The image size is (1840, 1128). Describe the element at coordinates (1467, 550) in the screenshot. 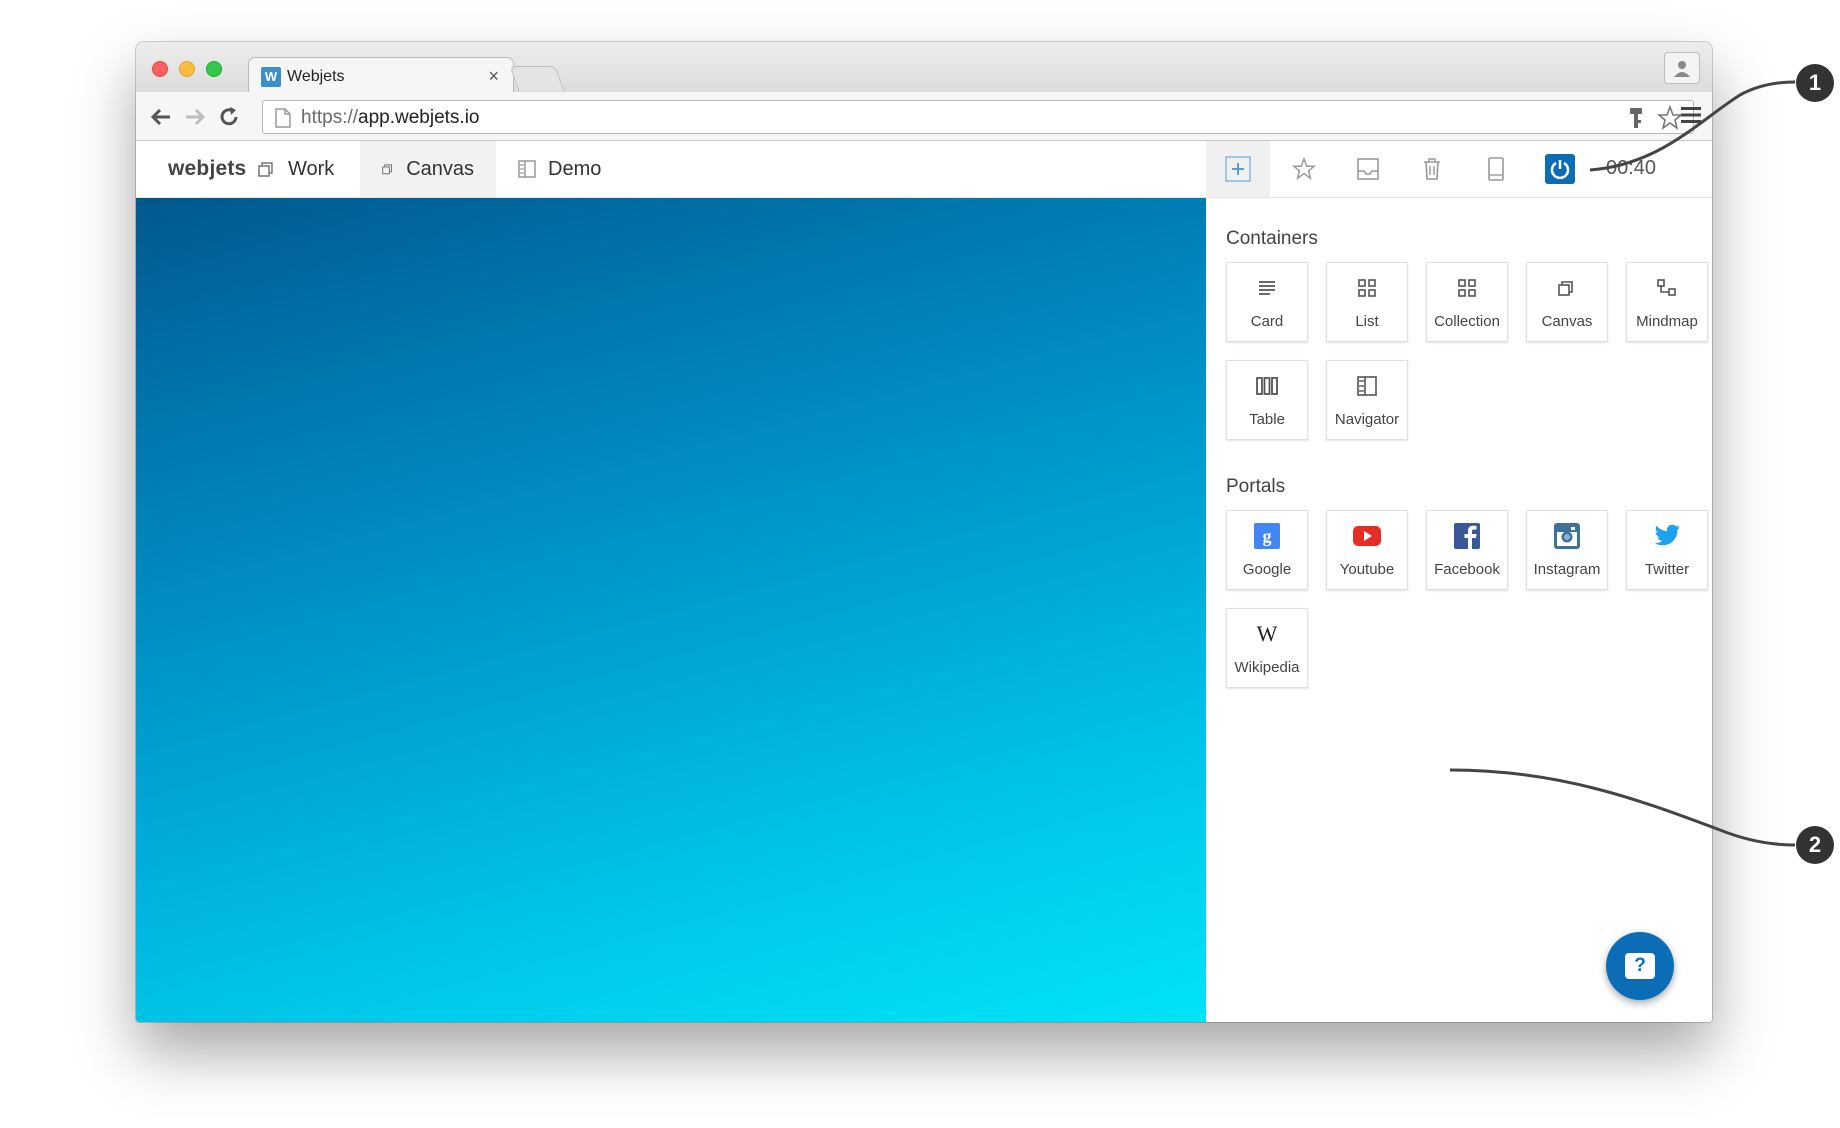

I see `portal-facebook: Facebook` at that location.